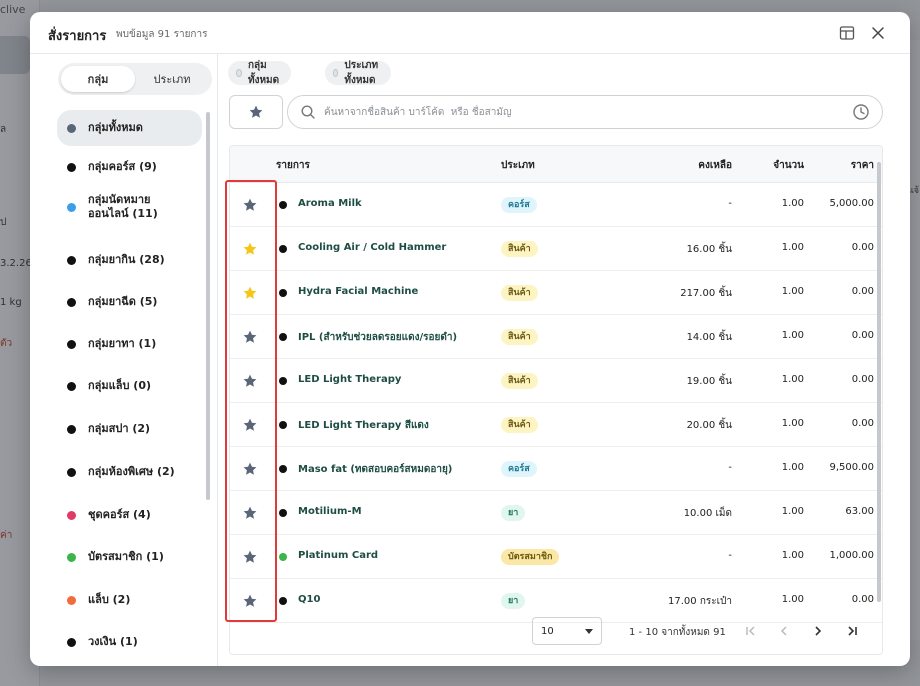 The width and height of the screenshot is (920, 686). What do you see at coordinates (518, 165) in the screenshot?
I see `header-type: ประเภท` at bounding box center [518, 165].